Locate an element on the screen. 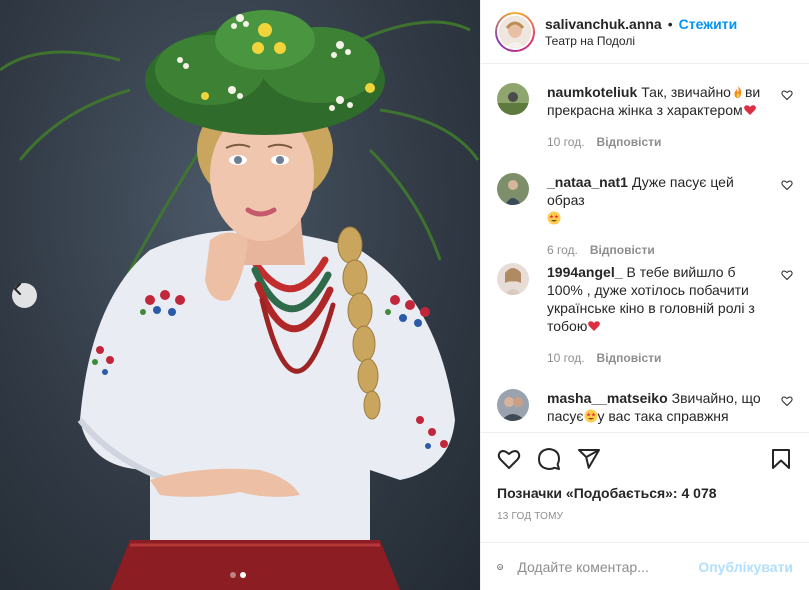  paper-plane-icon is located at coordinates (589, 459).